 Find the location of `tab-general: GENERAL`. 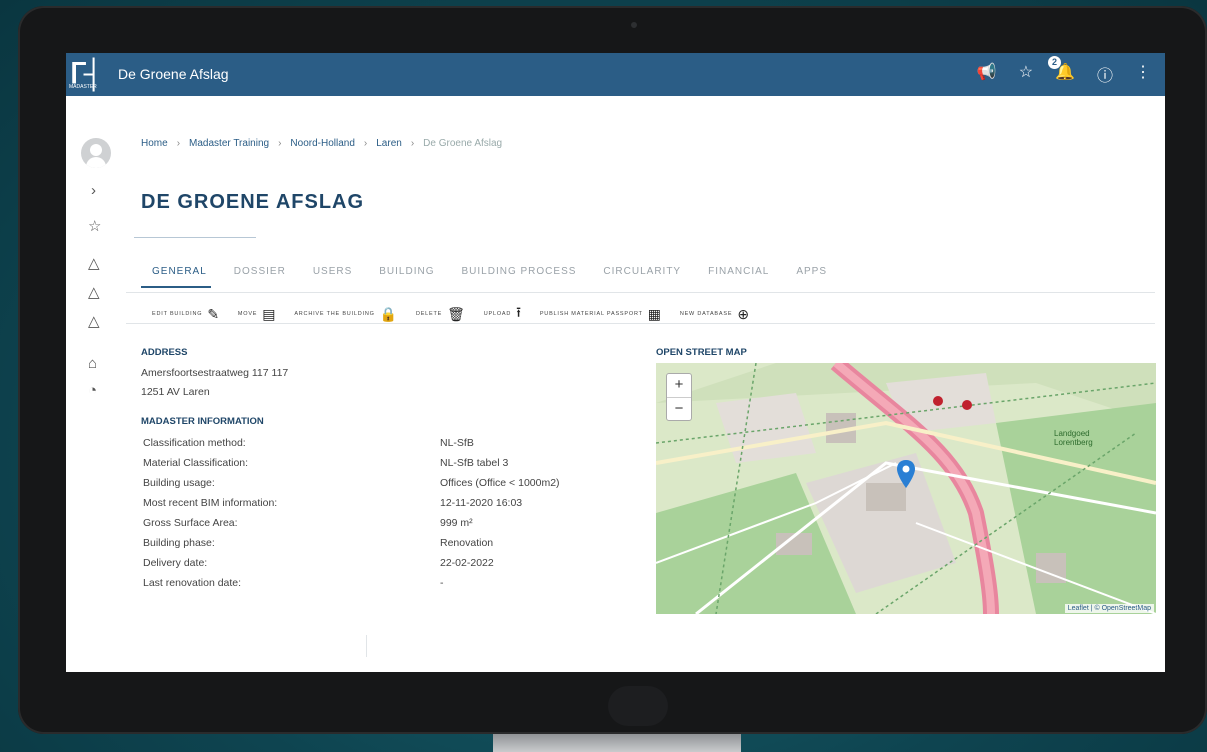

tab-general: GENERAL is located at coordinates (179, 271).